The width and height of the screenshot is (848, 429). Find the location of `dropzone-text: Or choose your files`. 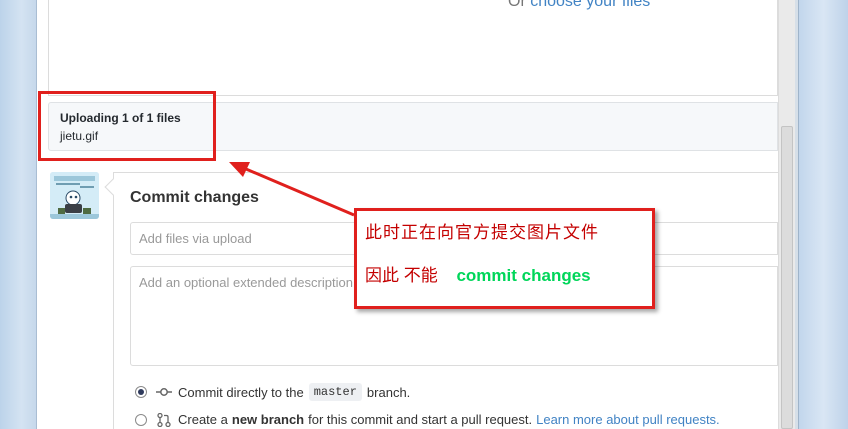

dropzone-text: Or choose your files is located at coordinates (579, 5).